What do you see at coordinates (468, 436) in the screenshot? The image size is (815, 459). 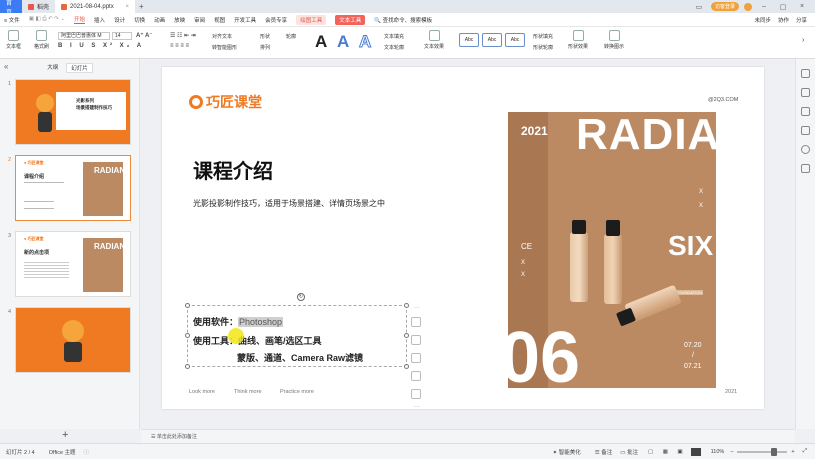 I see `notes-pane: ☰ 单击此处添加备注` at bounding box center [468, 436].